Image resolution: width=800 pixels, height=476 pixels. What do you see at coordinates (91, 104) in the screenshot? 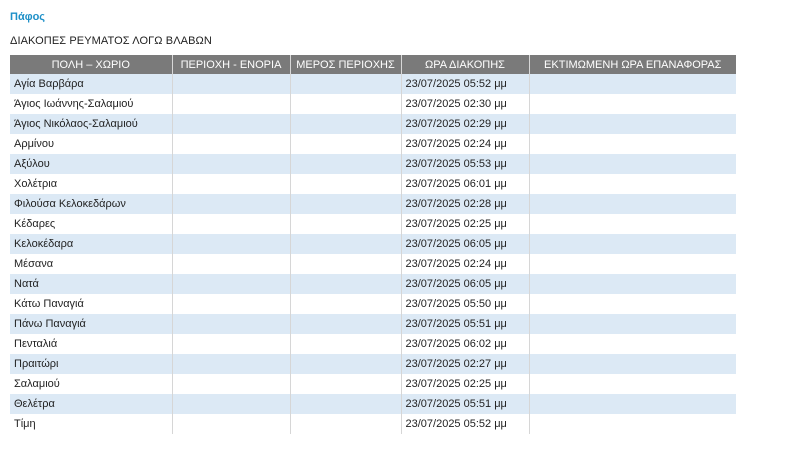
I see `cell-village: Άγιος Ιωάννης-Σαλαμιού` at bounding box center [91, 104].